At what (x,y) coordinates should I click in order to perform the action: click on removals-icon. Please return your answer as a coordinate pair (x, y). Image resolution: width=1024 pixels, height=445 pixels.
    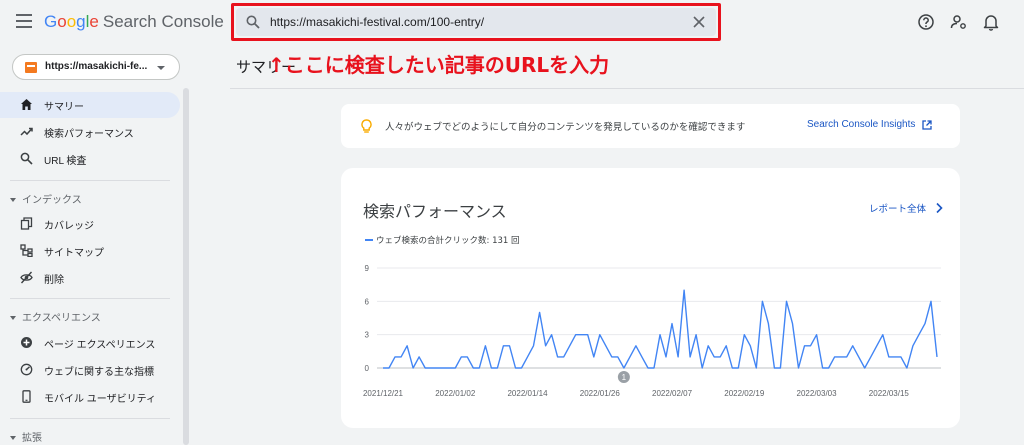
    Looking at the image, I should click on (26, 277).